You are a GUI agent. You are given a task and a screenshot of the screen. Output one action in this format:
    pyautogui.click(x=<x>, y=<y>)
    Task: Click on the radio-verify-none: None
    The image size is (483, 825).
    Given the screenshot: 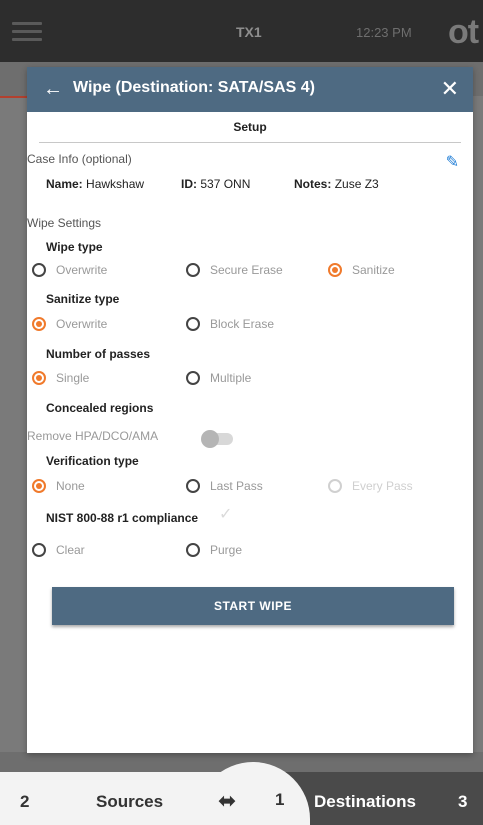 What is the action you would take?
    pyautogui.click(x=58, y=486)
    